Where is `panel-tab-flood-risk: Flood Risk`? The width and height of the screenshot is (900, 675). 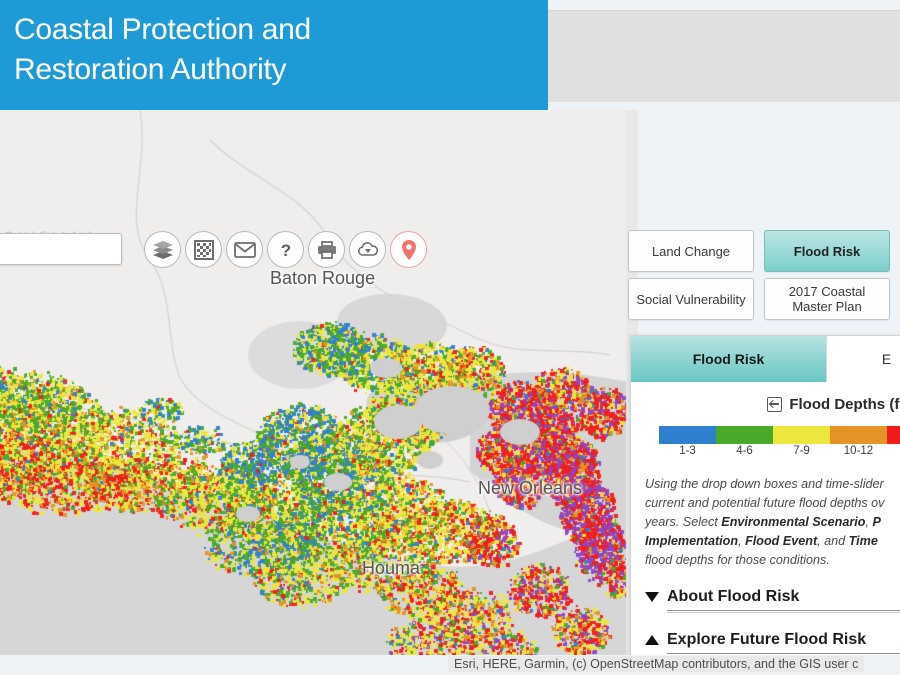 panel-tab-flood-risk: Flood Risk is located at coordinates (729, 359).